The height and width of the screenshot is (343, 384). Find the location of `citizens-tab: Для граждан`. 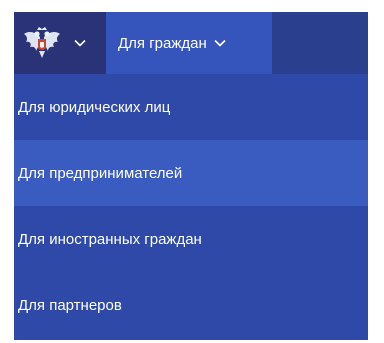

citizens-tab: Для граждан is located at coordinates (189, 43).